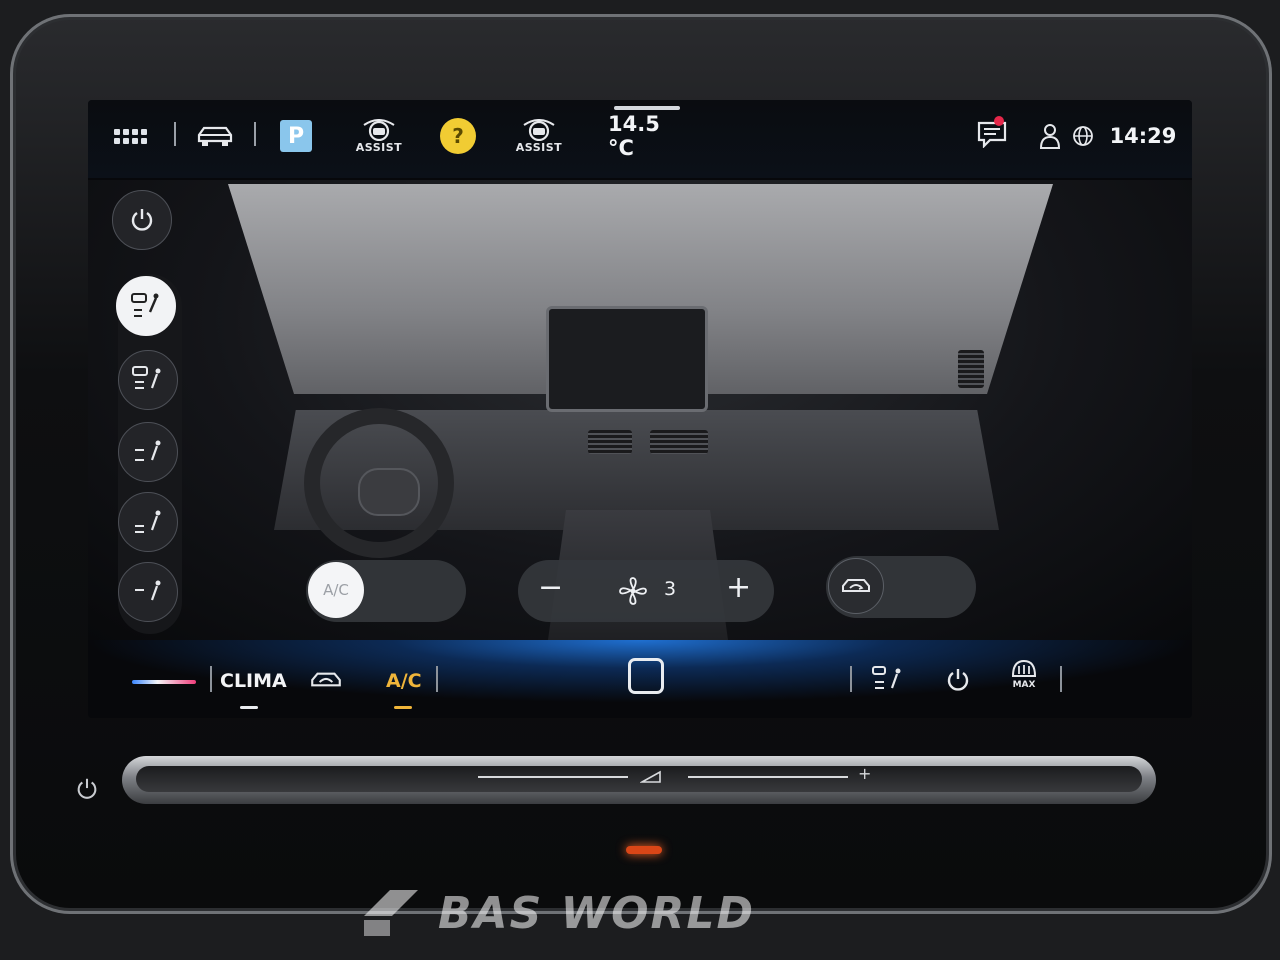 The image size is (1280, 960). Describe the element at coordinates (164, 682) in the screenshot. I see `temperature-gradient-slider` at that location.